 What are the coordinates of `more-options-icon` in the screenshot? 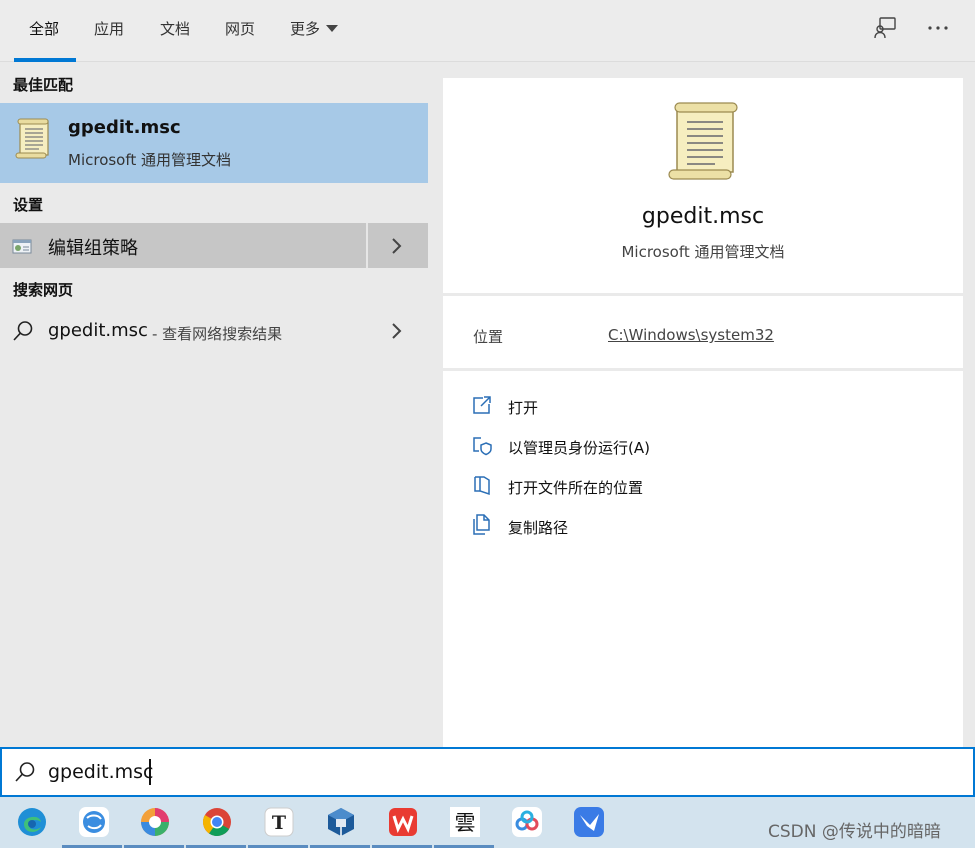 It's located at (938, 28).